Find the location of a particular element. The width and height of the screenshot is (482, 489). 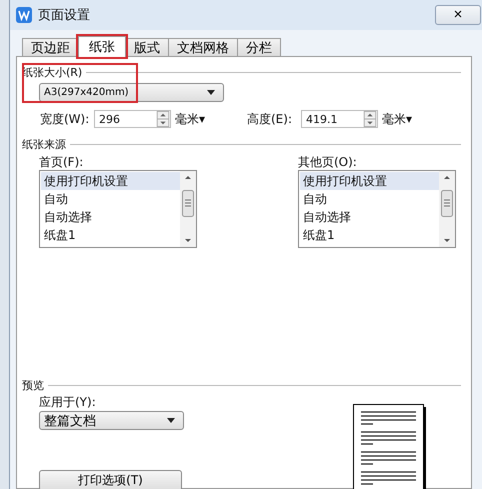

tab: 分栏 is located at coordinates (259, 47).